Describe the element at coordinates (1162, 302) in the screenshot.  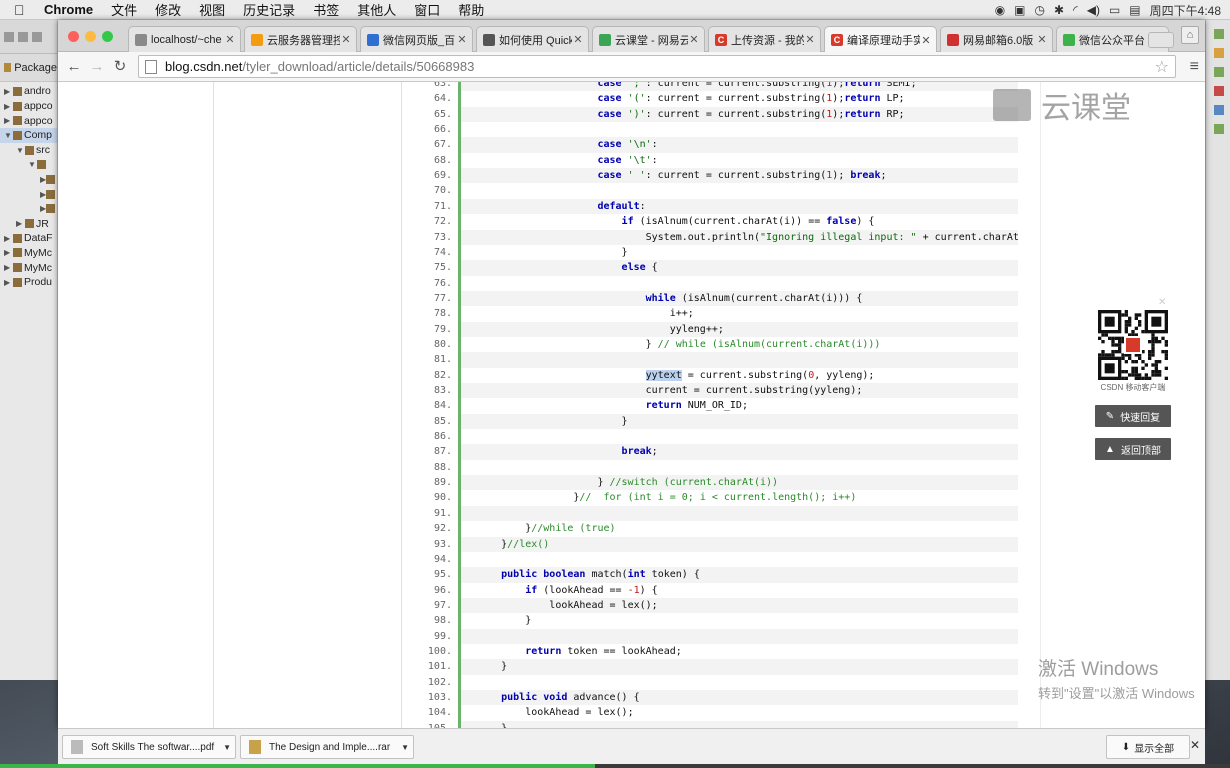
I see `qr-close-icon: ✕` at that location.